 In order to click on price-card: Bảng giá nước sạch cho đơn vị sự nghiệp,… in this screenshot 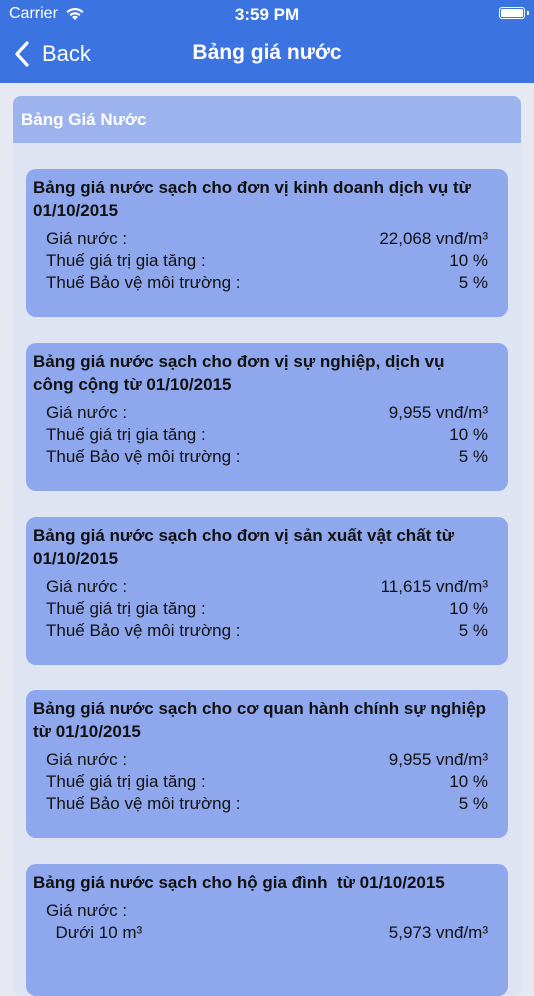, I will do `click(267, 417)`.